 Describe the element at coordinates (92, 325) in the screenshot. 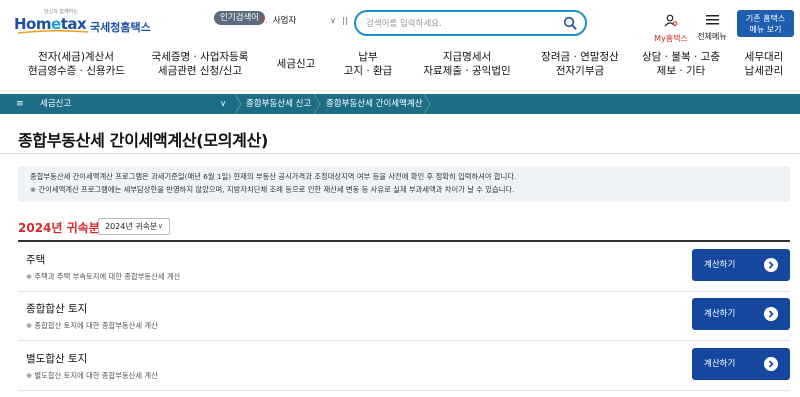

I see `tax-item-desc: ※ 종합합산 토지에 대한 종합부동산세 계산` at that location.